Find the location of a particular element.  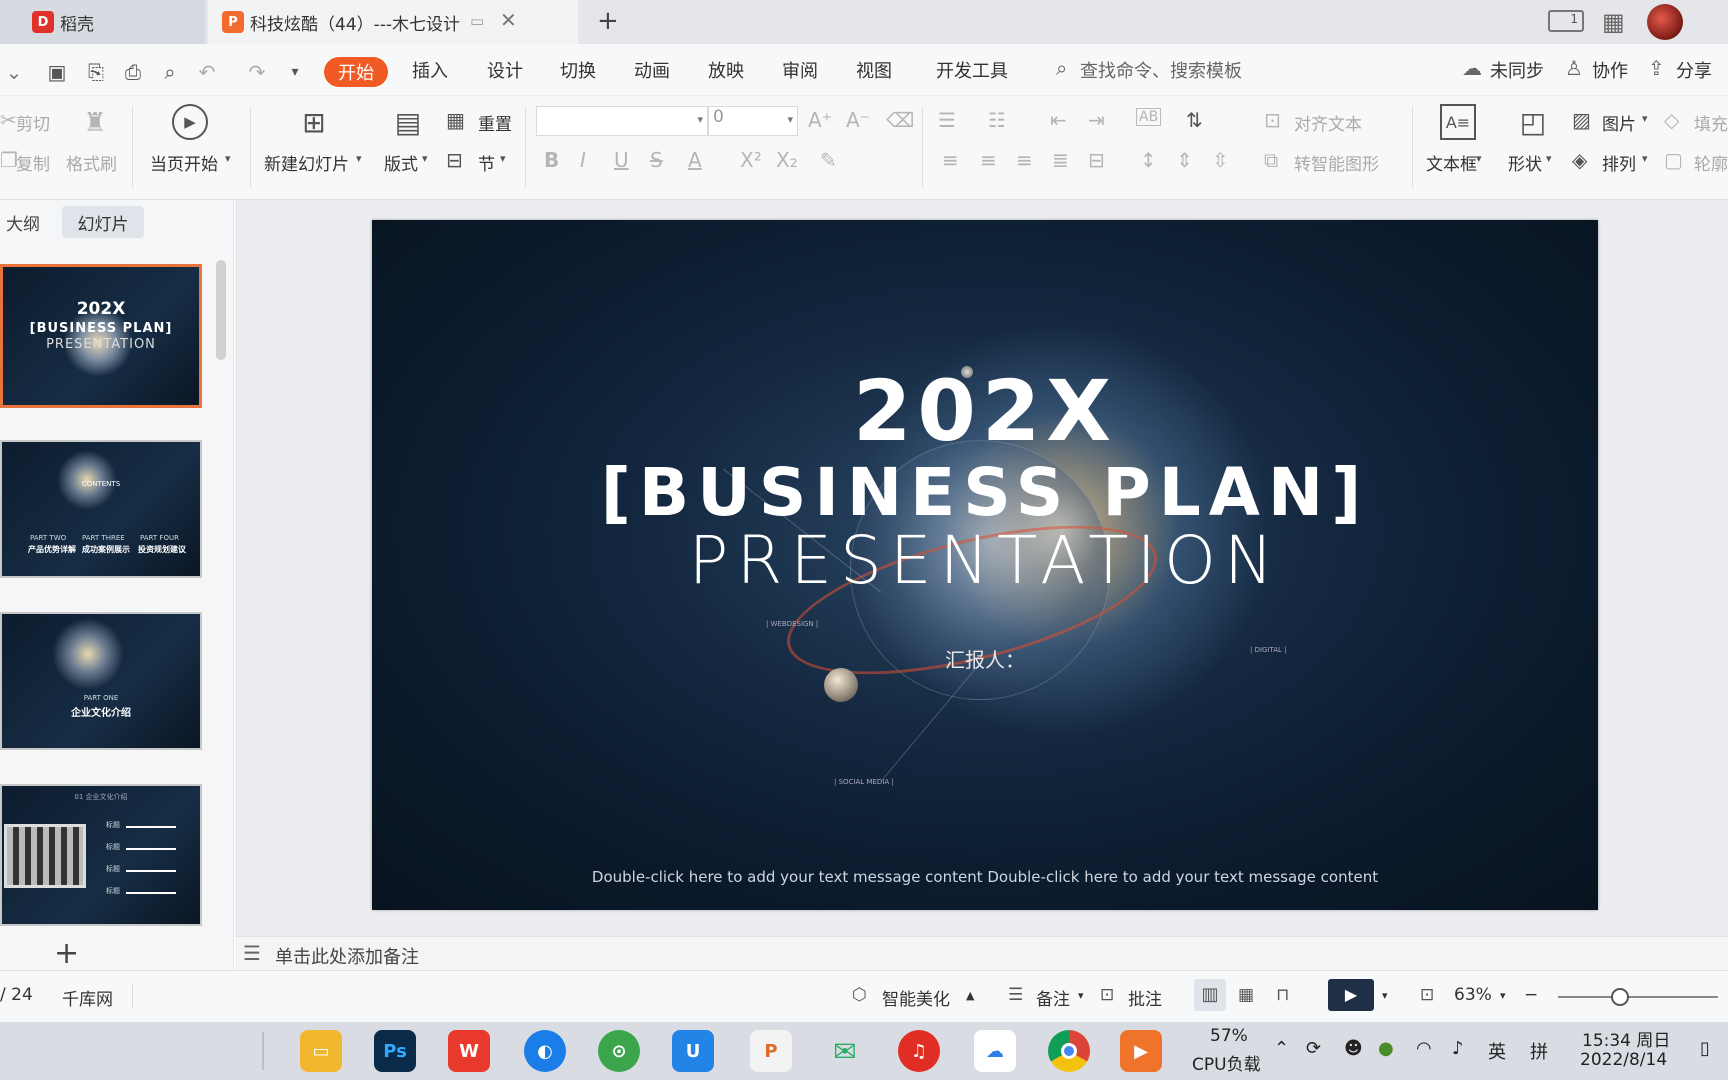

wechat-icon: ✉ is located at coordinates (845, 1051).